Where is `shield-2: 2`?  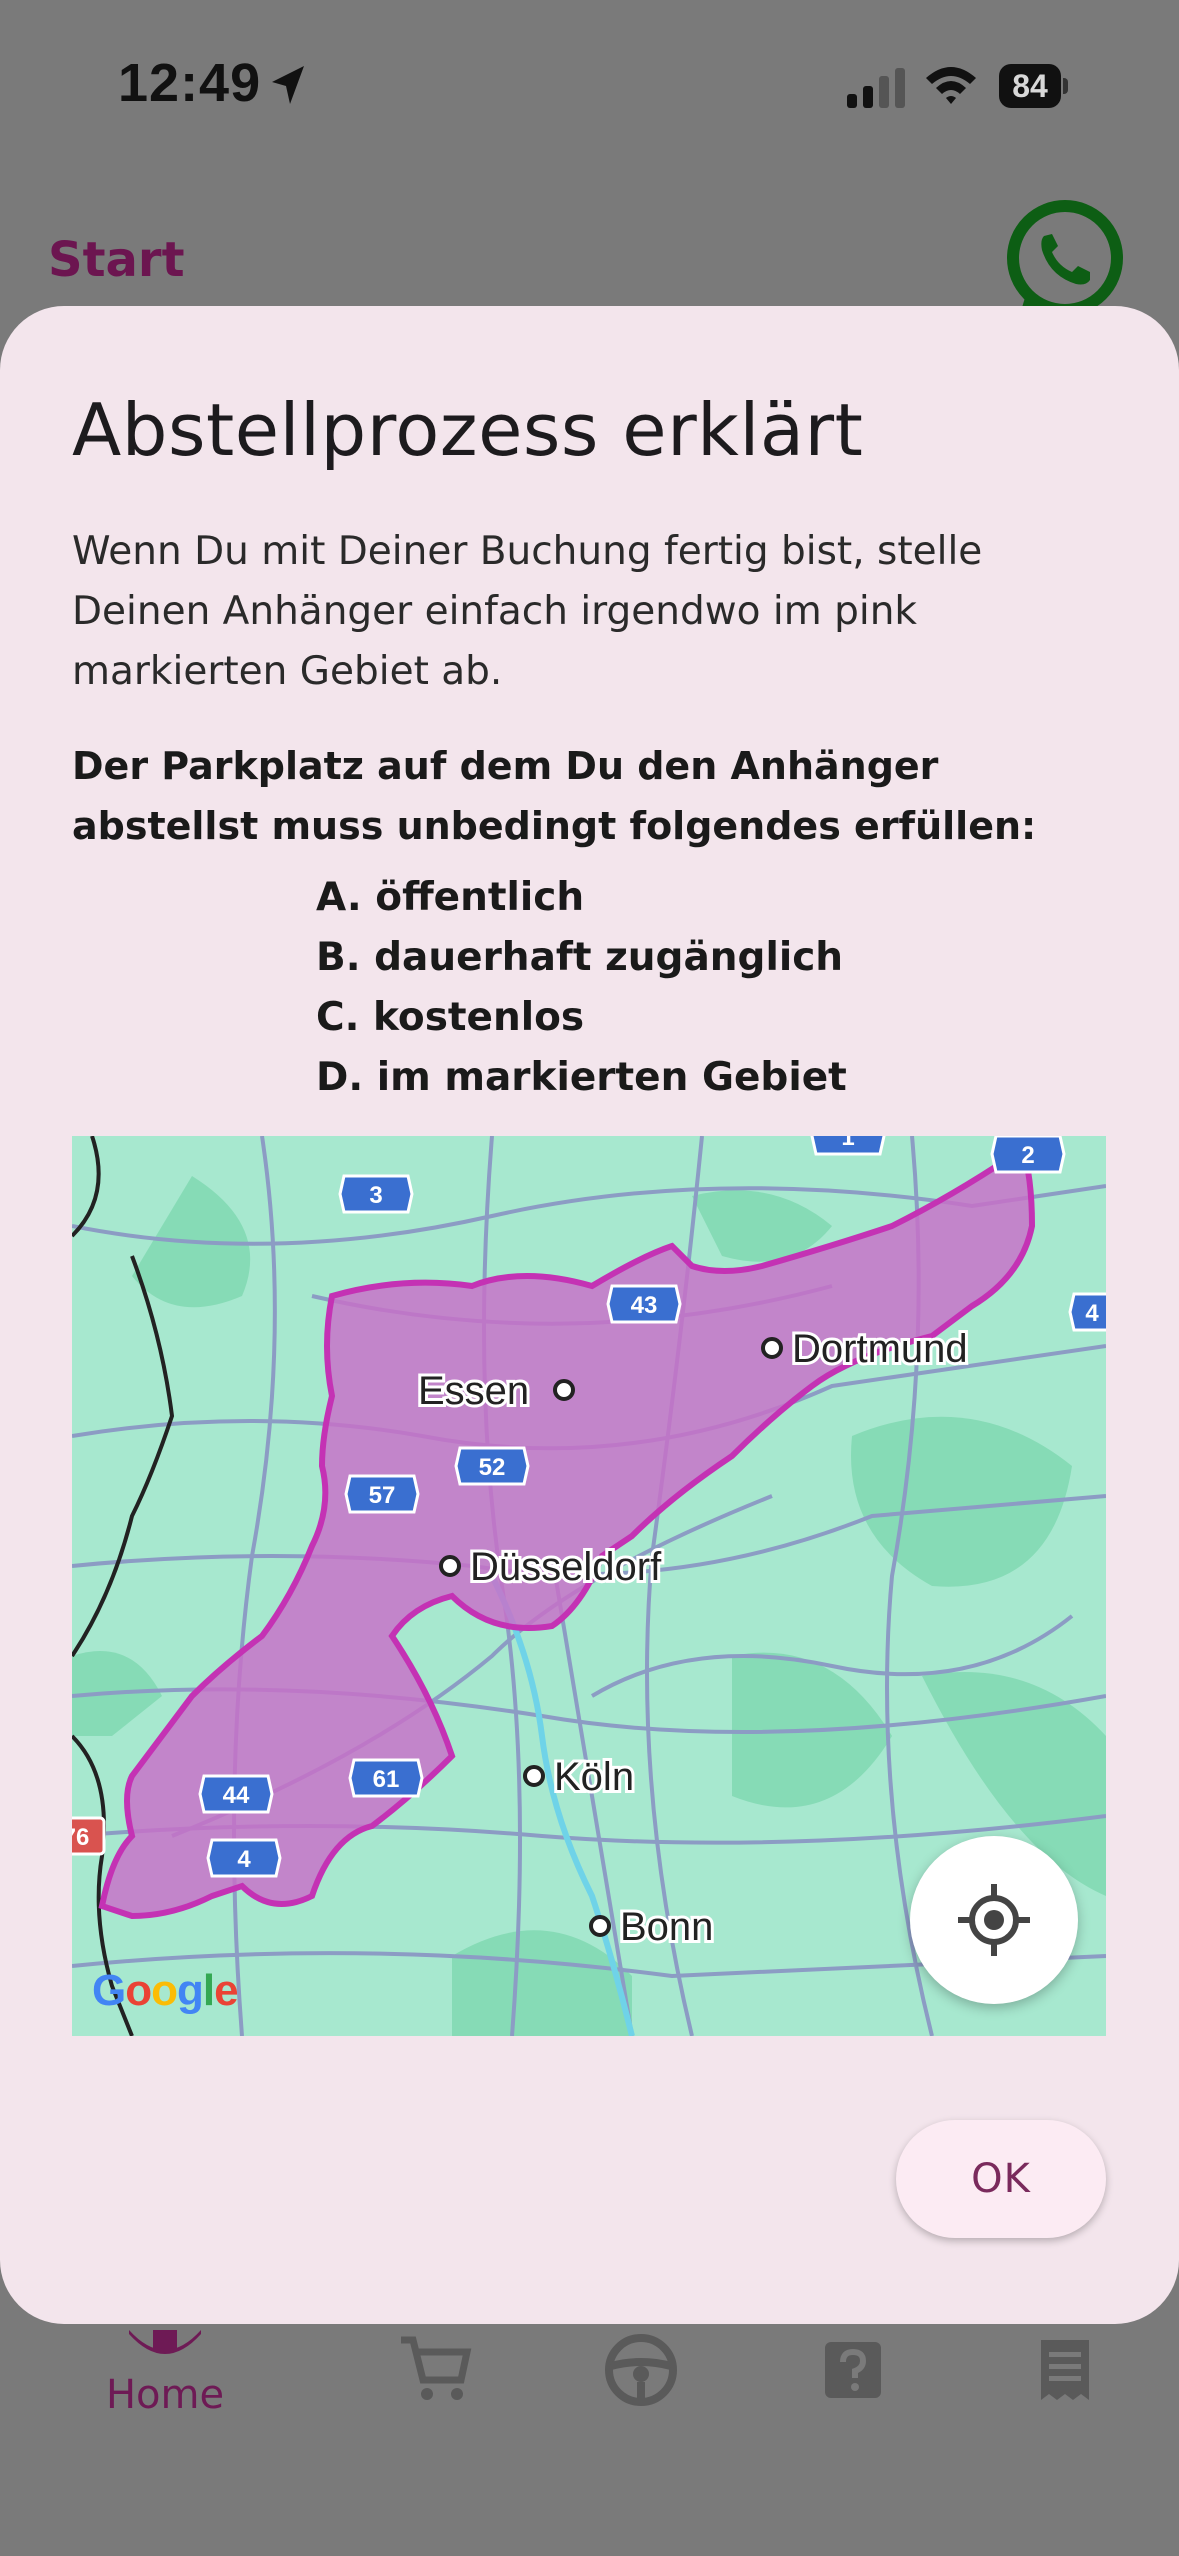 shield-2: 2 is located at coordinates (1027, 1155).